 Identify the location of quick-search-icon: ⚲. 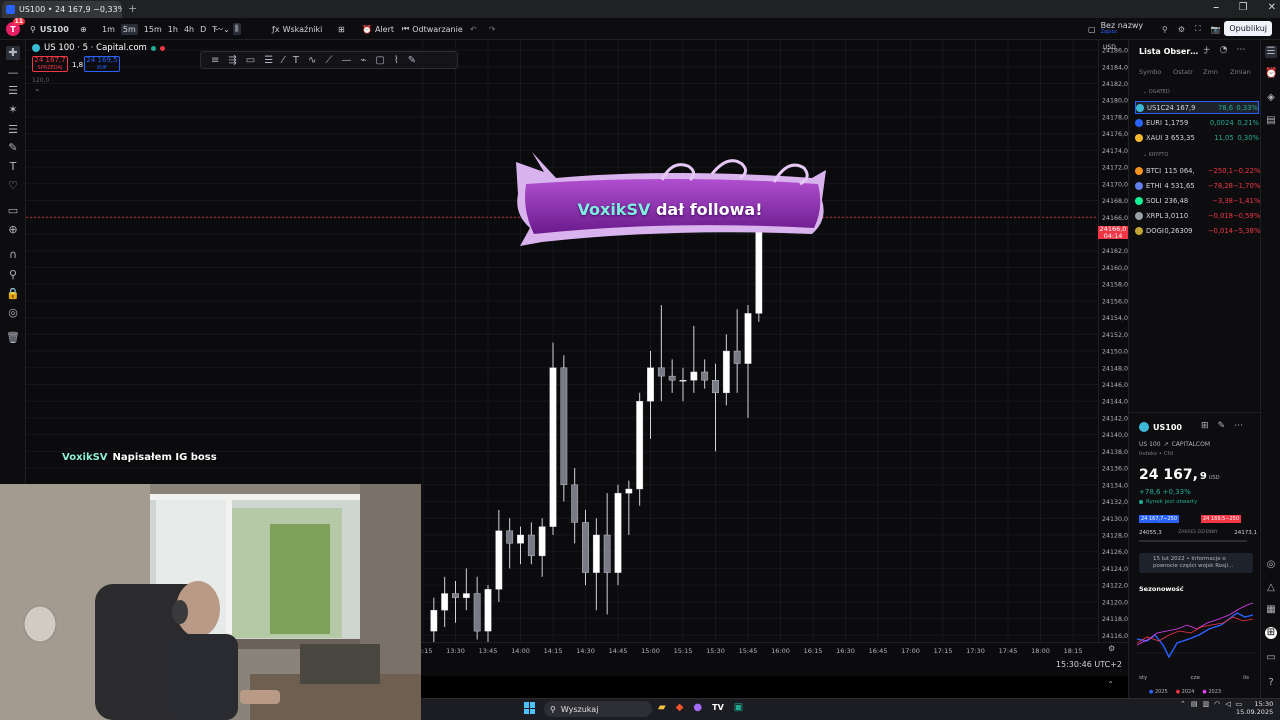
(1165, 29).